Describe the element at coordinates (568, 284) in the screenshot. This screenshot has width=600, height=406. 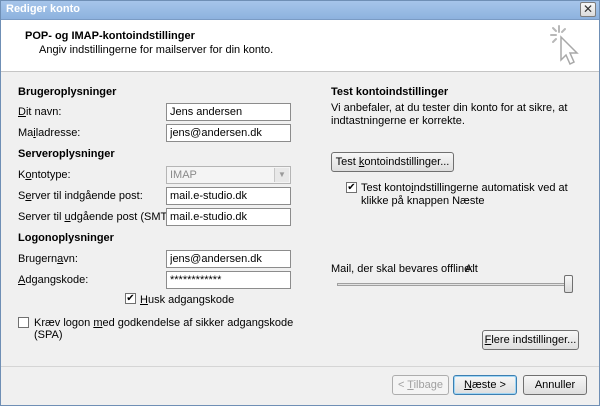
I see `offline-slider-thumb` at that location.